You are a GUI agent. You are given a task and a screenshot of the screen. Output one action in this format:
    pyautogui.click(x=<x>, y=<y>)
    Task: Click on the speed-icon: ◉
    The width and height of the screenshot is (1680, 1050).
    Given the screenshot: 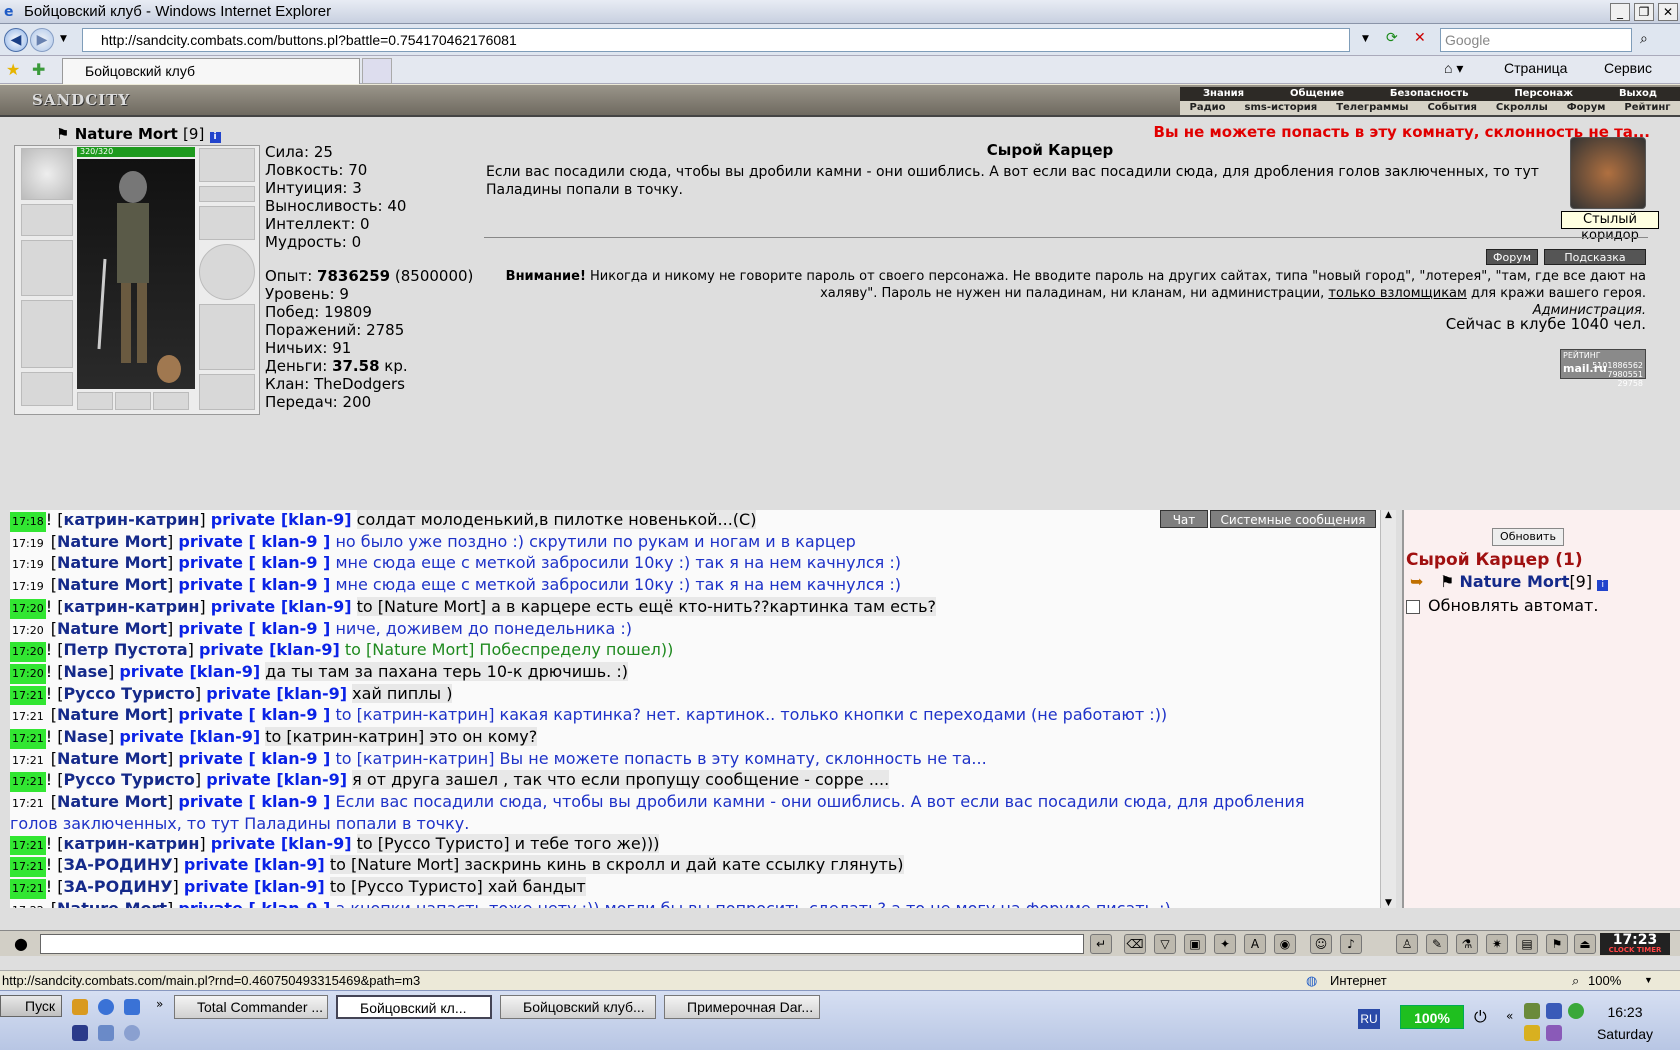 What is the action you would take?
    pyautogui.click(x=1285, y=944)
    